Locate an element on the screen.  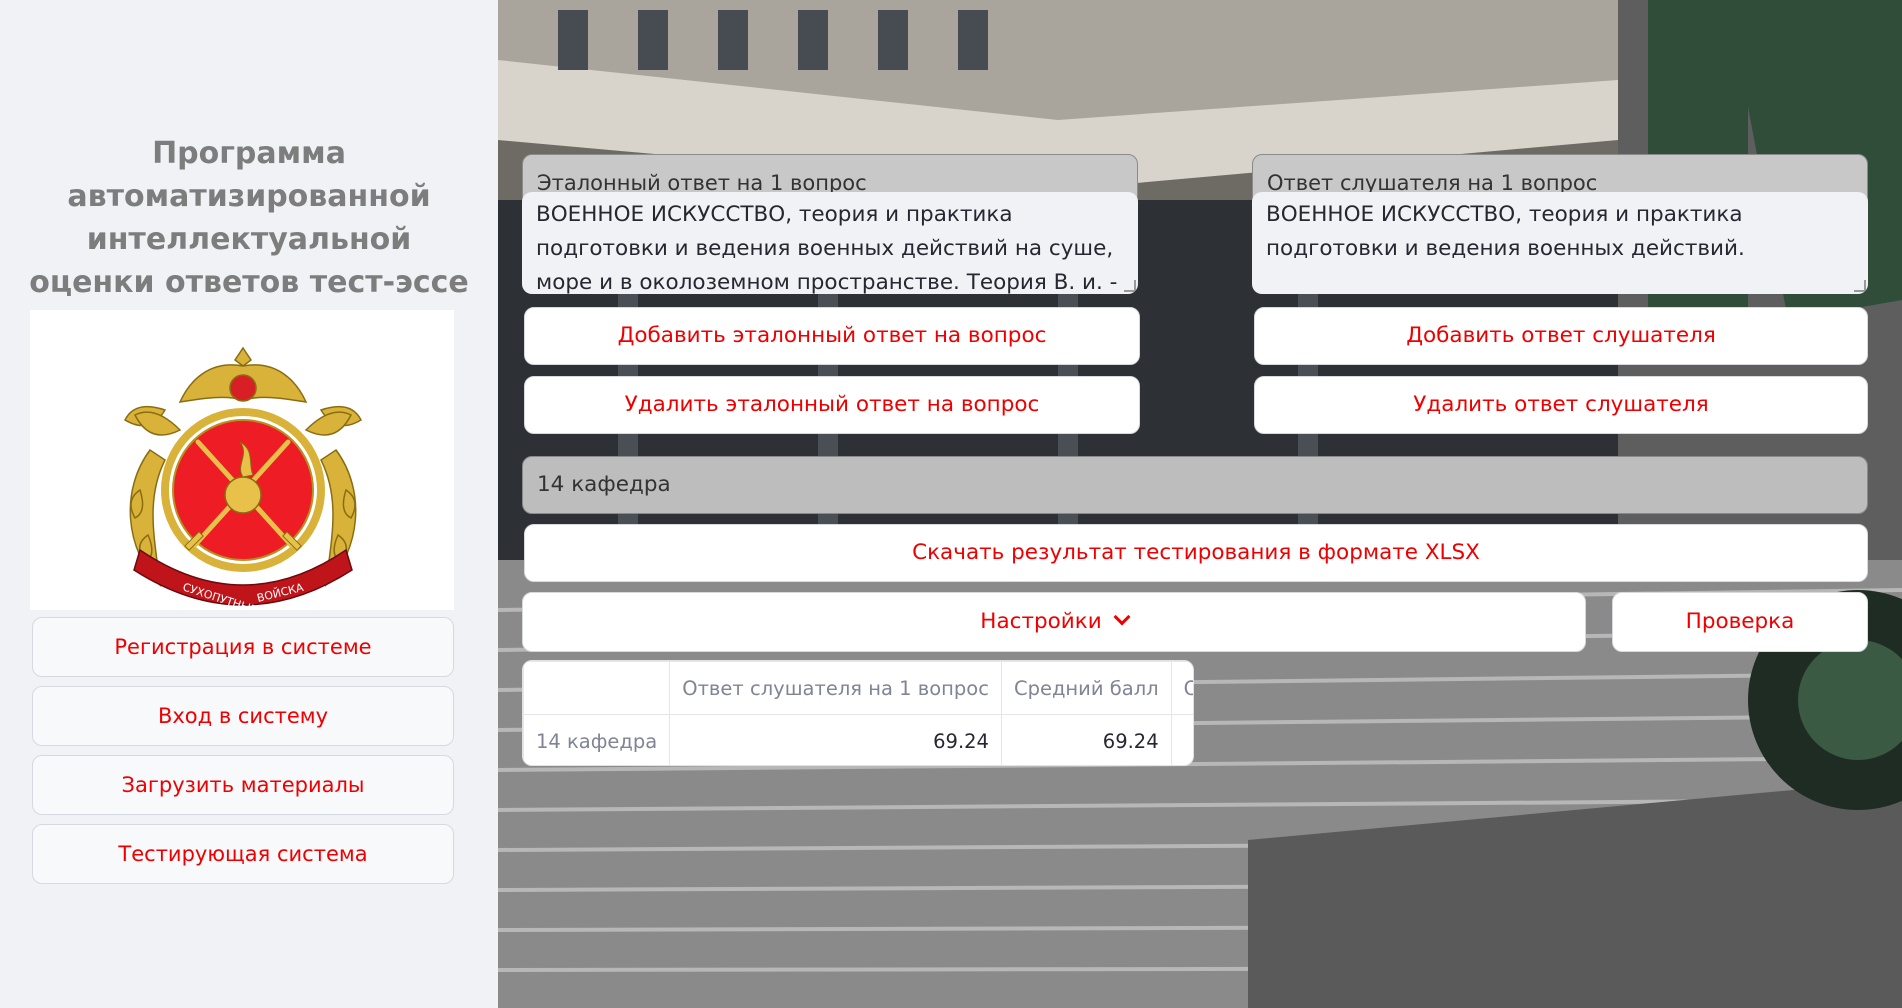
table-header-grade: Оценка is located at coordinates (1181, 688).